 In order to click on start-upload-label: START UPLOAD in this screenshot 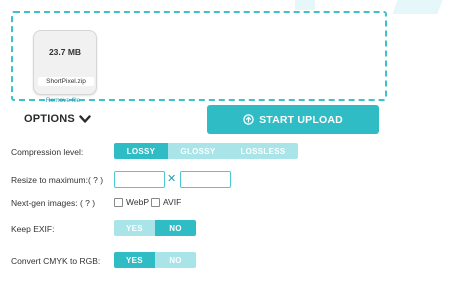, I will do `click(301, 119)`.